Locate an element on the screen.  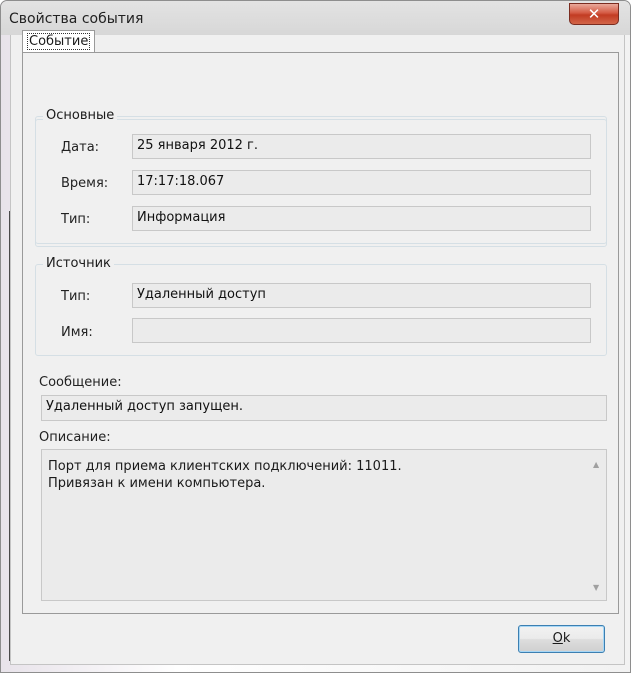
ok-accelerator: O is located at coordinates (557, 638).